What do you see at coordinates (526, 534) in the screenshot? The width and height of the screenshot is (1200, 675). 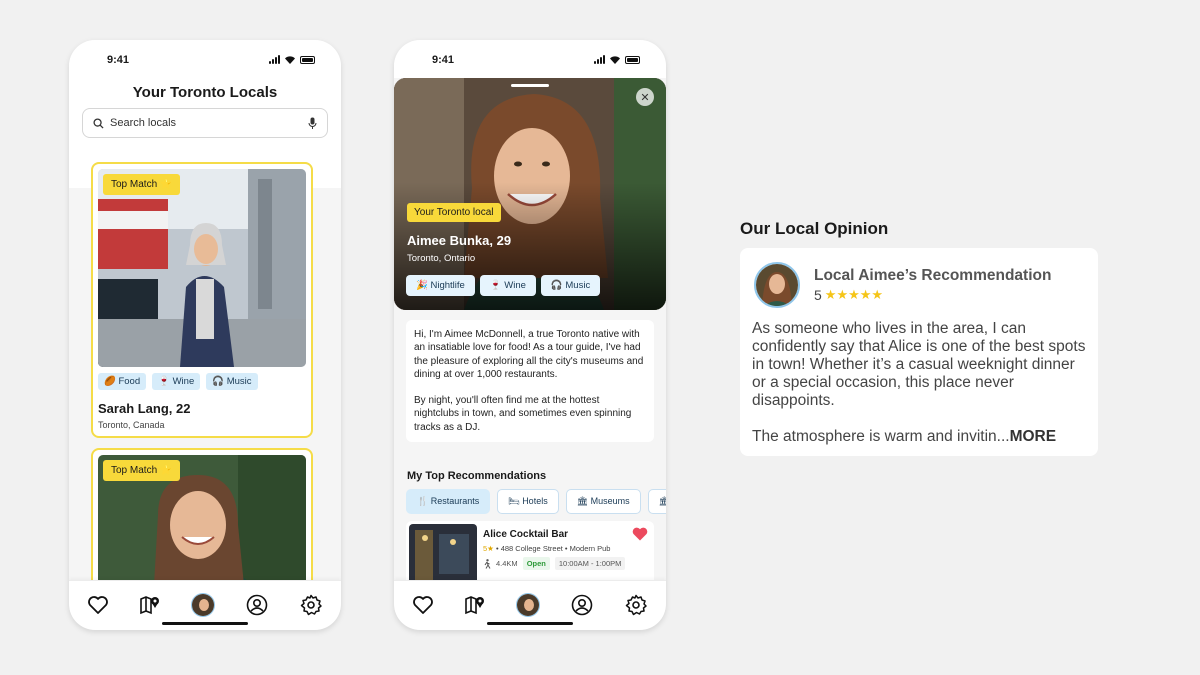 I see `place-name: Alice Cocktail Bar` at bounding box center [526, 534].